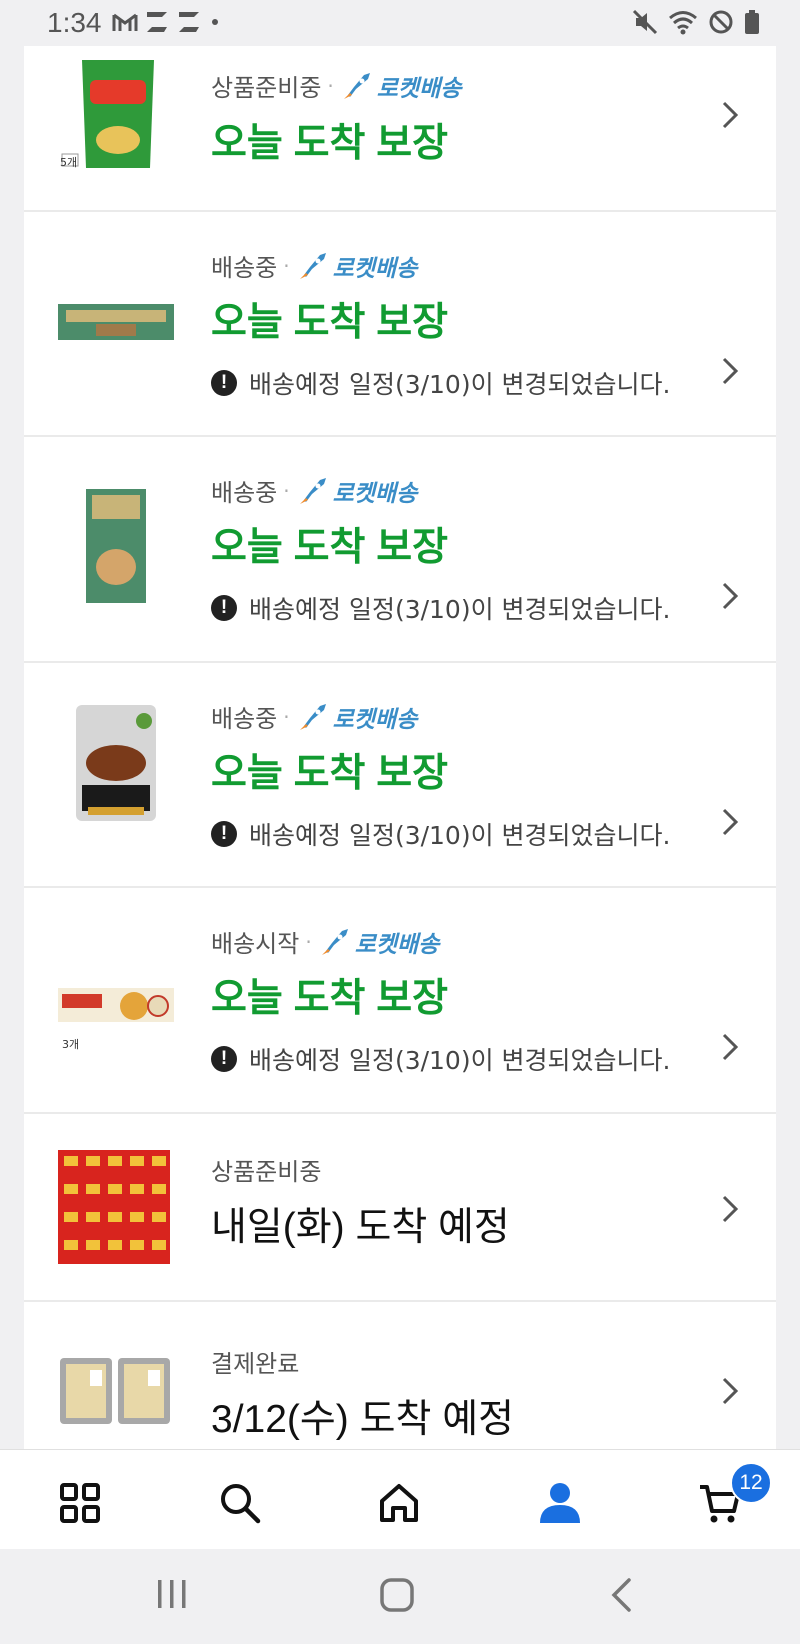  What do you see at coordinates (172, 1594) in the screenshot?
I see `recent-apps-icon` at bounding box center [172, 1594].